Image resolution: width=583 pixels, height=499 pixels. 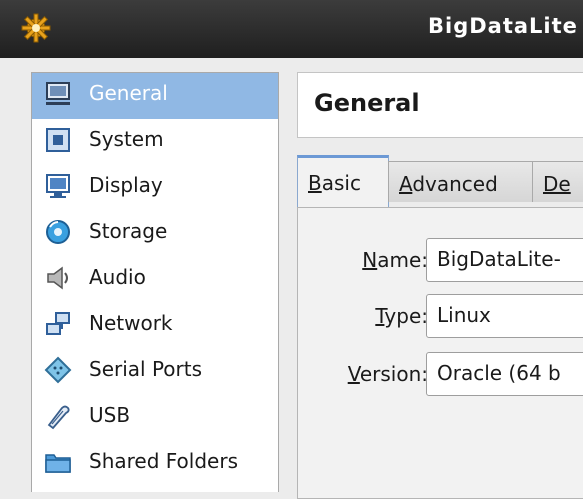 What do you see at coordinates (499, 373) in the screenshot?
I see `version-value: Oracle (64 b` at bounding box center [499, 373].